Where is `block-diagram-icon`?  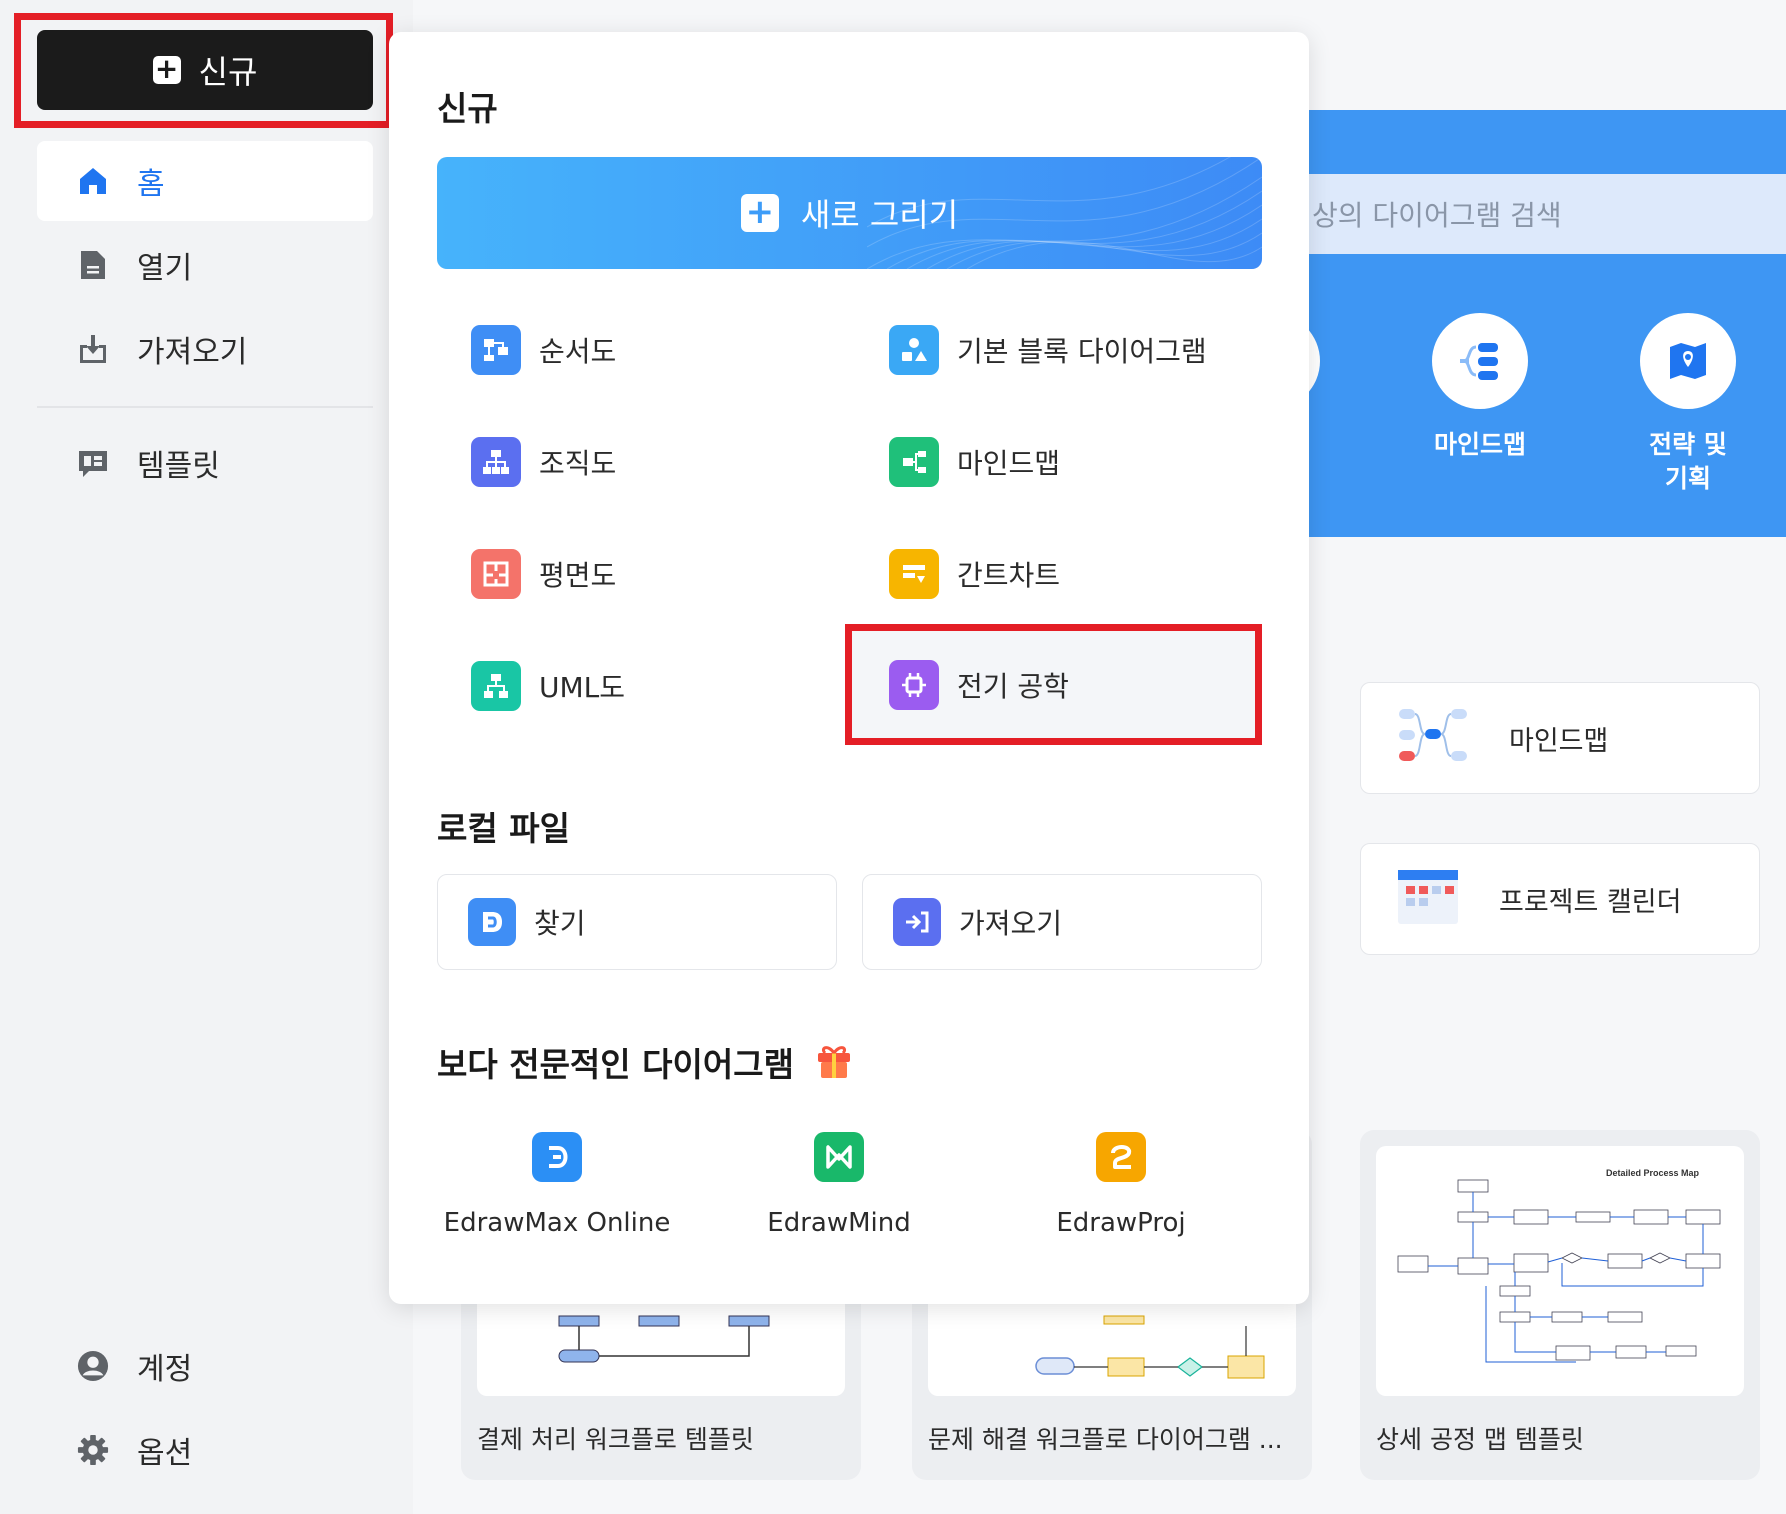
block-diagram-icon is located at coordinates (914, 350).